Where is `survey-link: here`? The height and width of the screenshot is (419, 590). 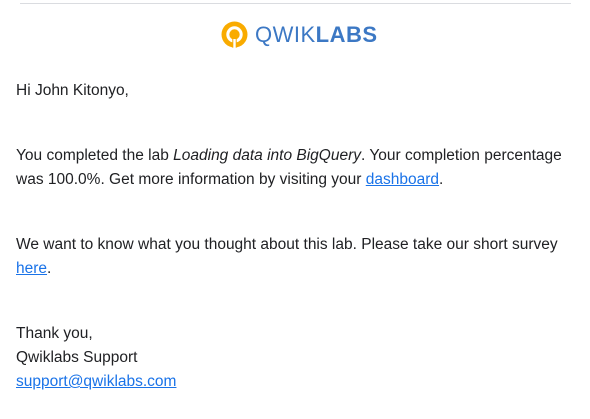 survey-link: here is located at coordinates (31, 268).